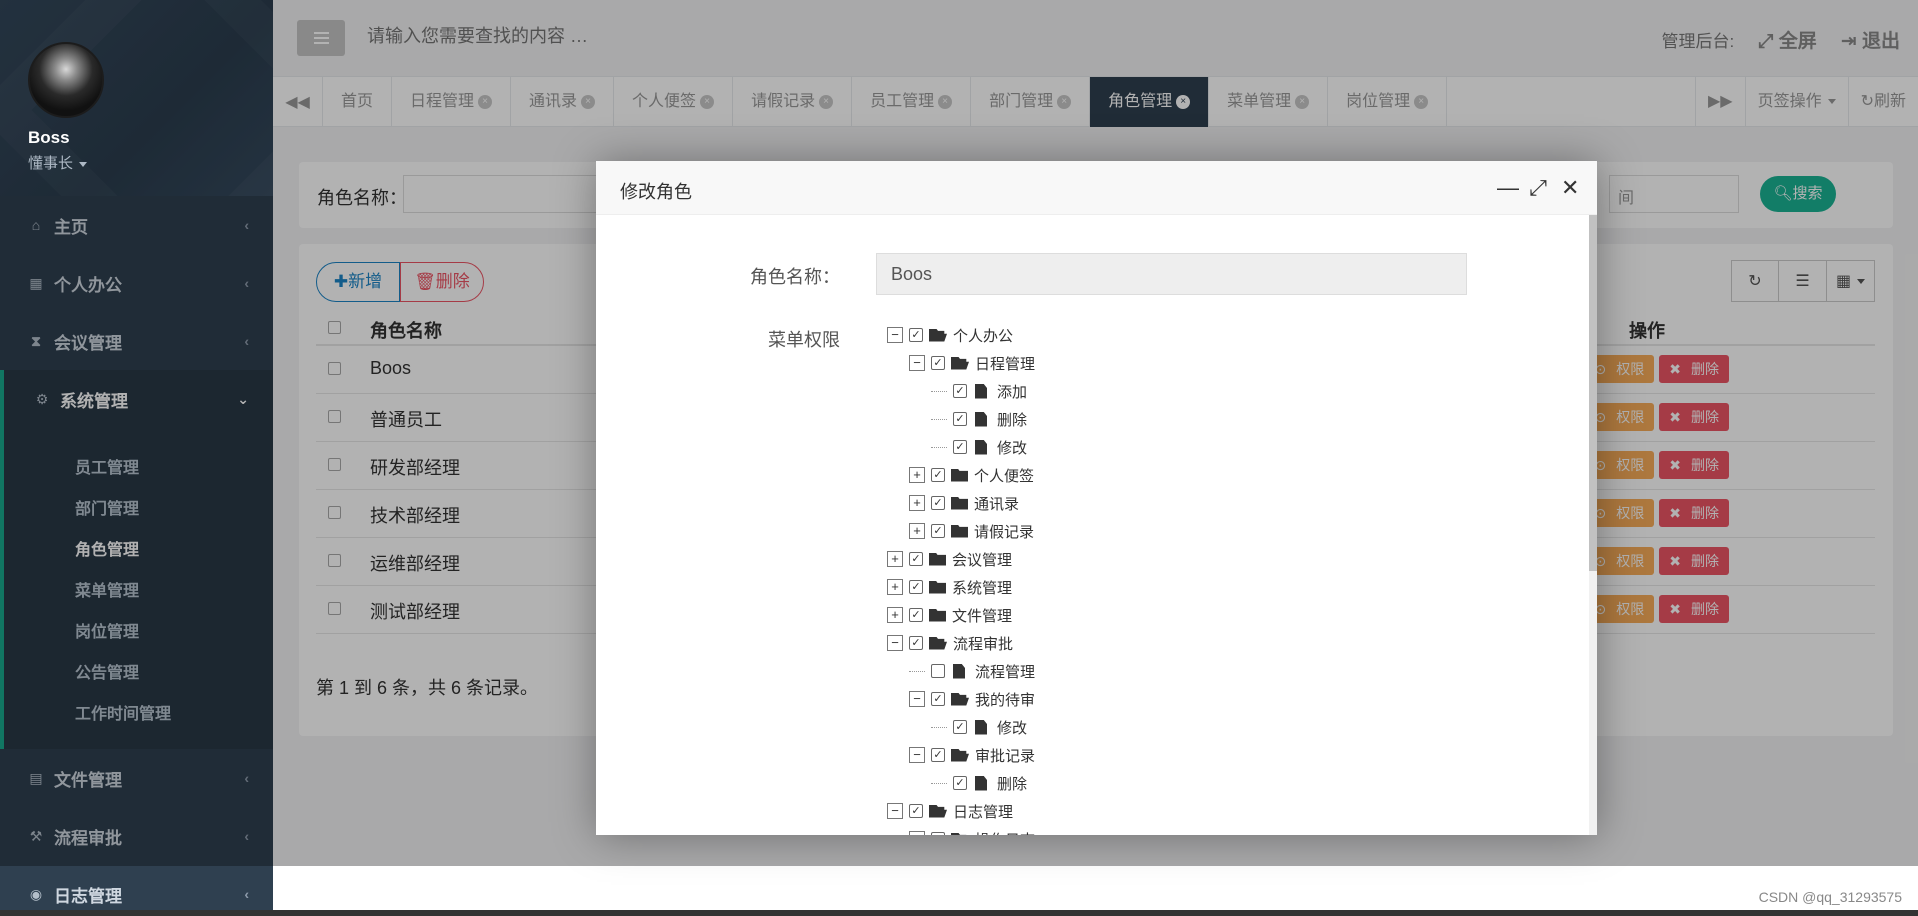 Image resolution: width=1918 pixels, height=916 pixels. What do you see at coordinates (1508, 188) in the screenshot?
I see `minimize-icon: —` at bounding box center [1508, 188].